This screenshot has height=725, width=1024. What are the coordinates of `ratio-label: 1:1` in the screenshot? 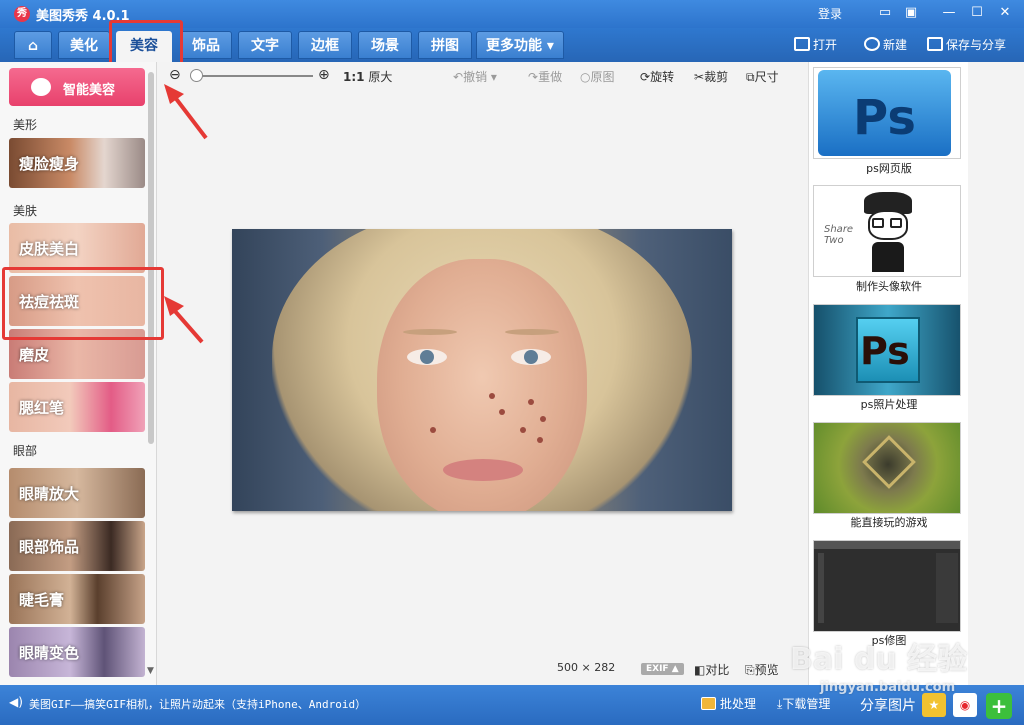 It's located at (354, 77).